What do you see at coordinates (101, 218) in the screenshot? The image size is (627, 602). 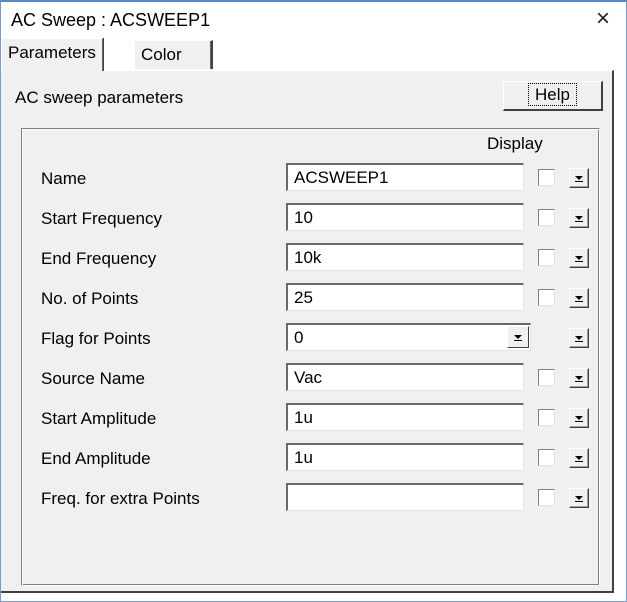 I see `param-label: Start Frequency` at bounding box center [101, 218].